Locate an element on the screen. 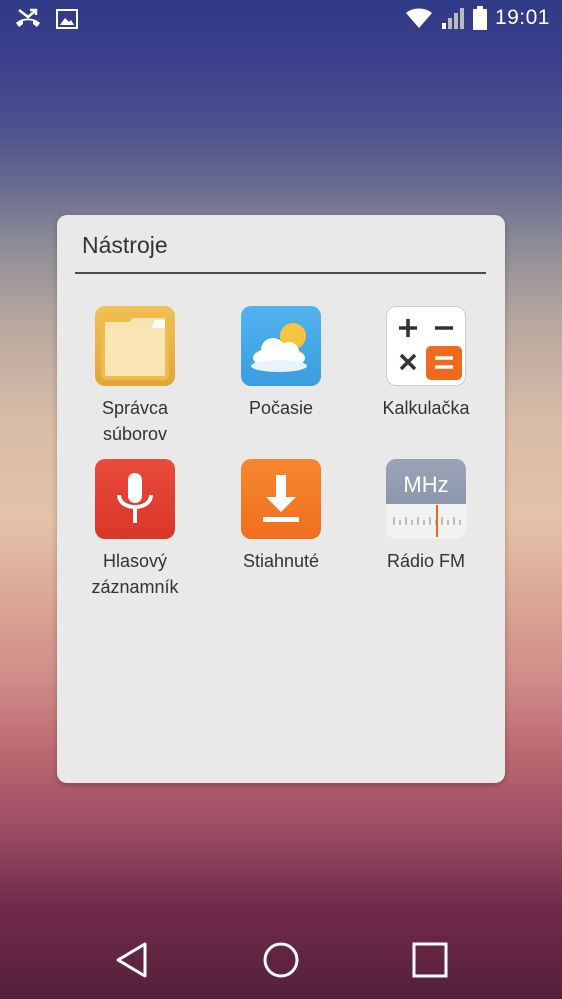 This screenshot has width=562, height=999. app-calculator: Kalkulačka is located at coordinates (426, 363).